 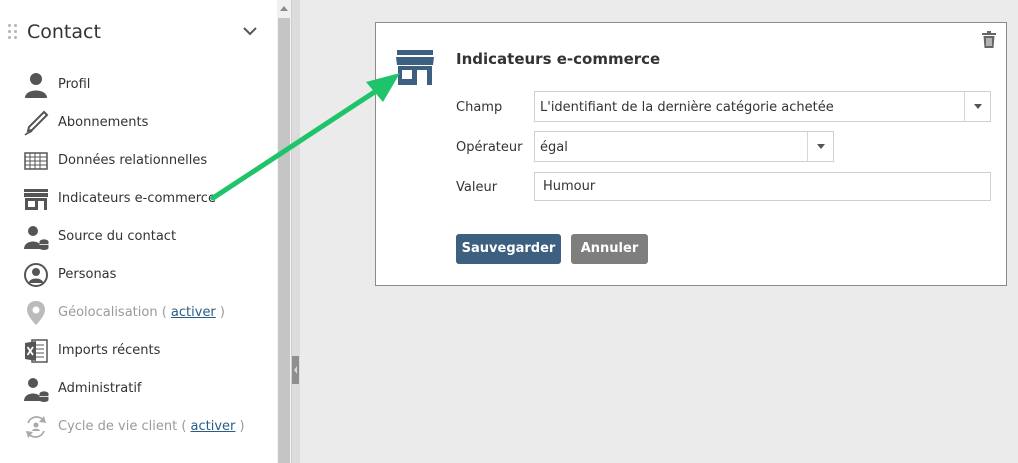 What do you see at coordinates (100, 388) in the screenshot?
I see `sidebar-item-label: Administratif` at bounding box center [100, 388].